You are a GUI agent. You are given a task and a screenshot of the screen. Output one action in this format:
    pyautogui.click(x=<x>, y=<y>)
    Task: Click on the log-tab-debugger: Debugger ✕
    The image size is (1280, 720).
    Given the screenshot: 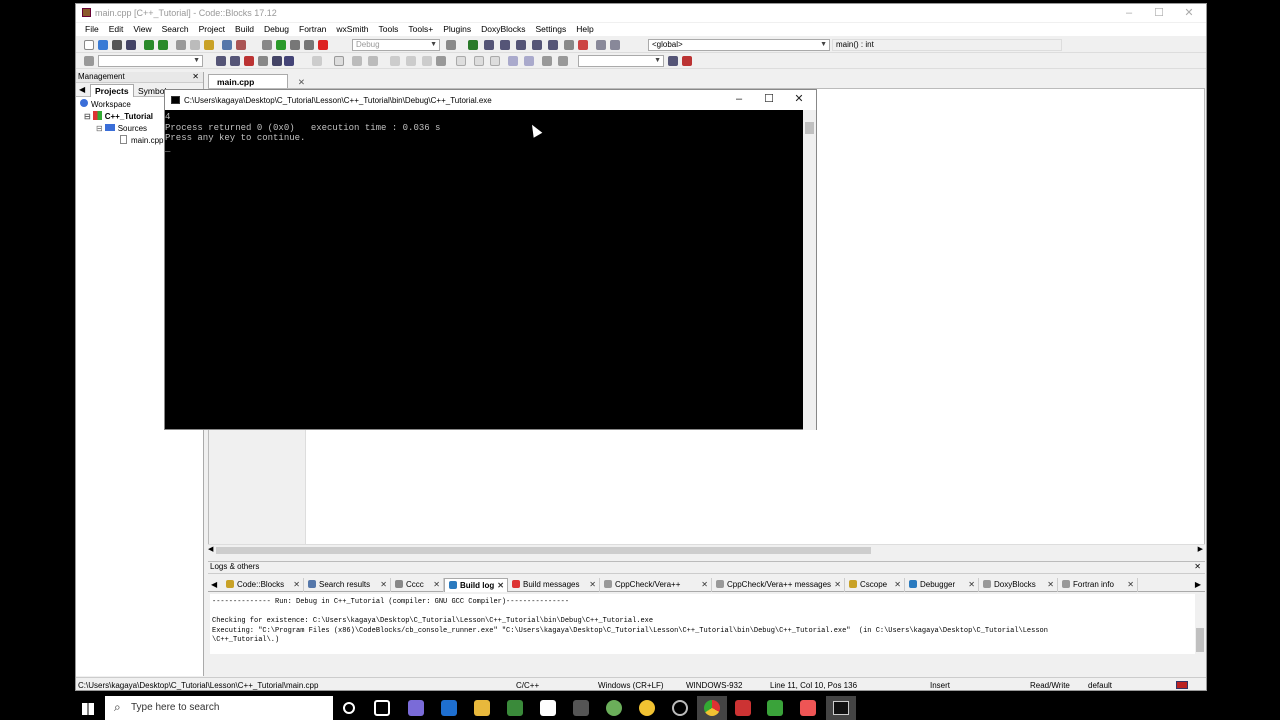 What is the action you would take?
    pyautogui.click(x=942, y=585)
    